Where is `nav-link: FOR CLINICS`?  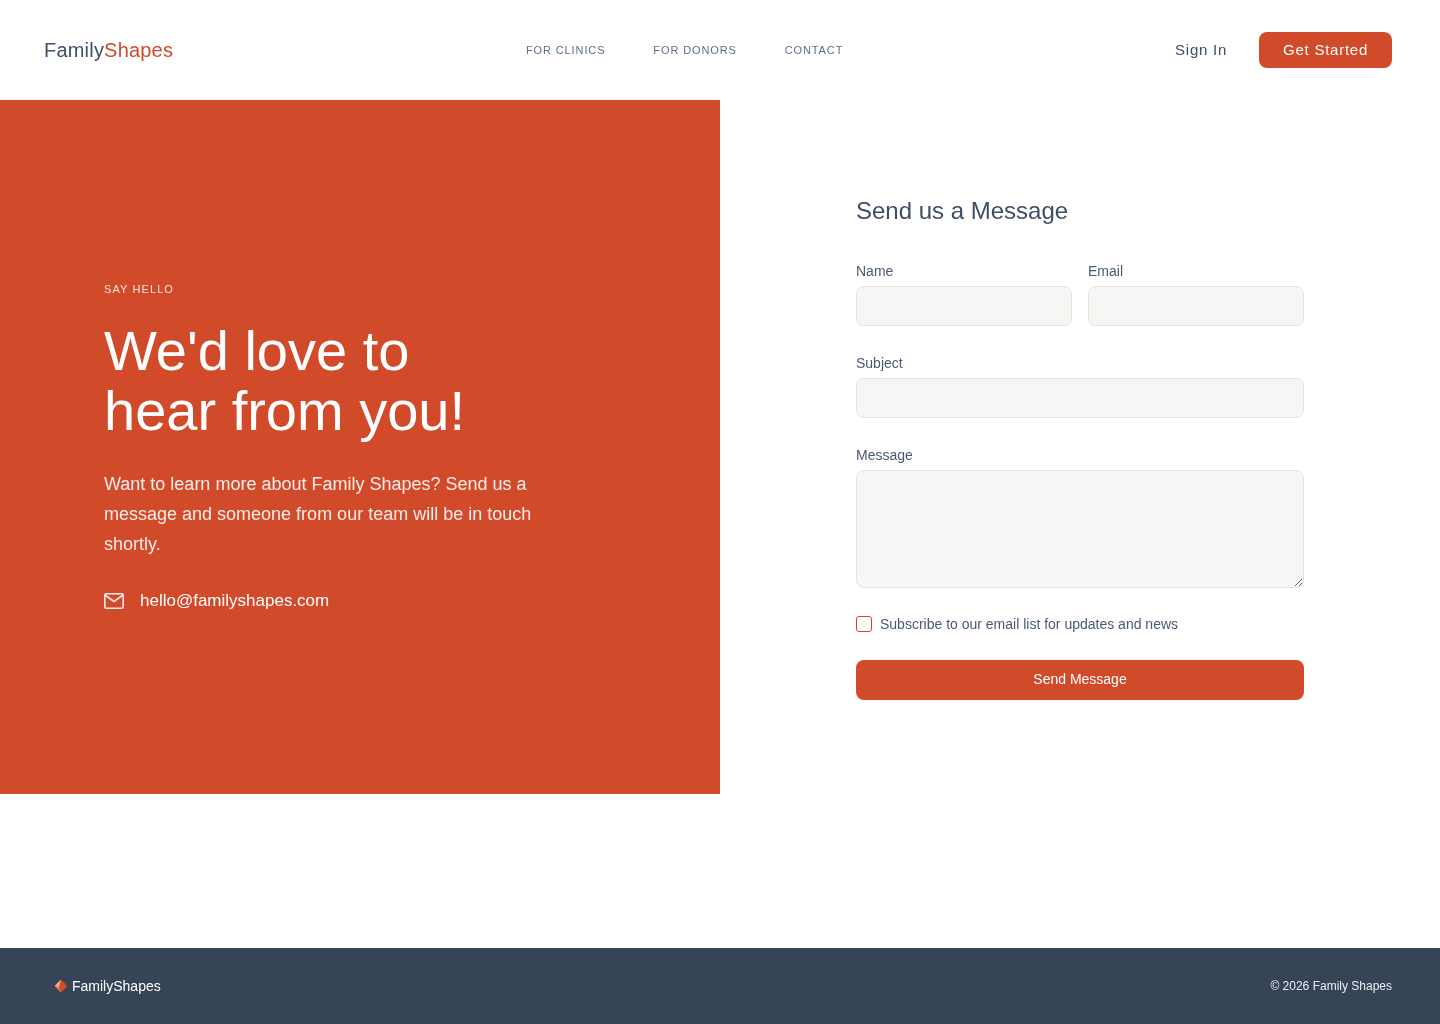
nav-link: FOR CLINICS is located at coordinates (566, 50).